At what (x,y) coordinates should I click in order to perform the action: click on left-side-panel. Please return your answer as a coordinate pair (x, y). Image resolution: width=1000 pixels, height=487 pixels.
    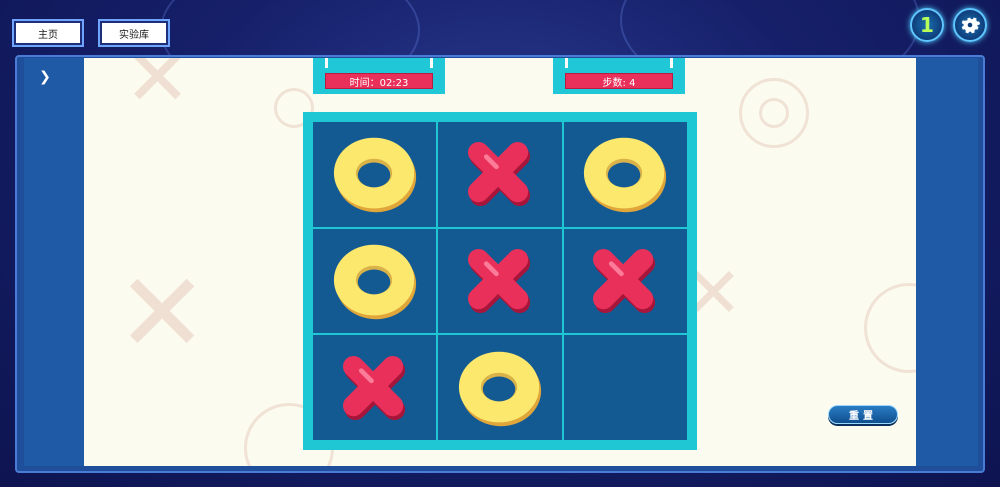
    Looking at the image, I should click on (54, 262).